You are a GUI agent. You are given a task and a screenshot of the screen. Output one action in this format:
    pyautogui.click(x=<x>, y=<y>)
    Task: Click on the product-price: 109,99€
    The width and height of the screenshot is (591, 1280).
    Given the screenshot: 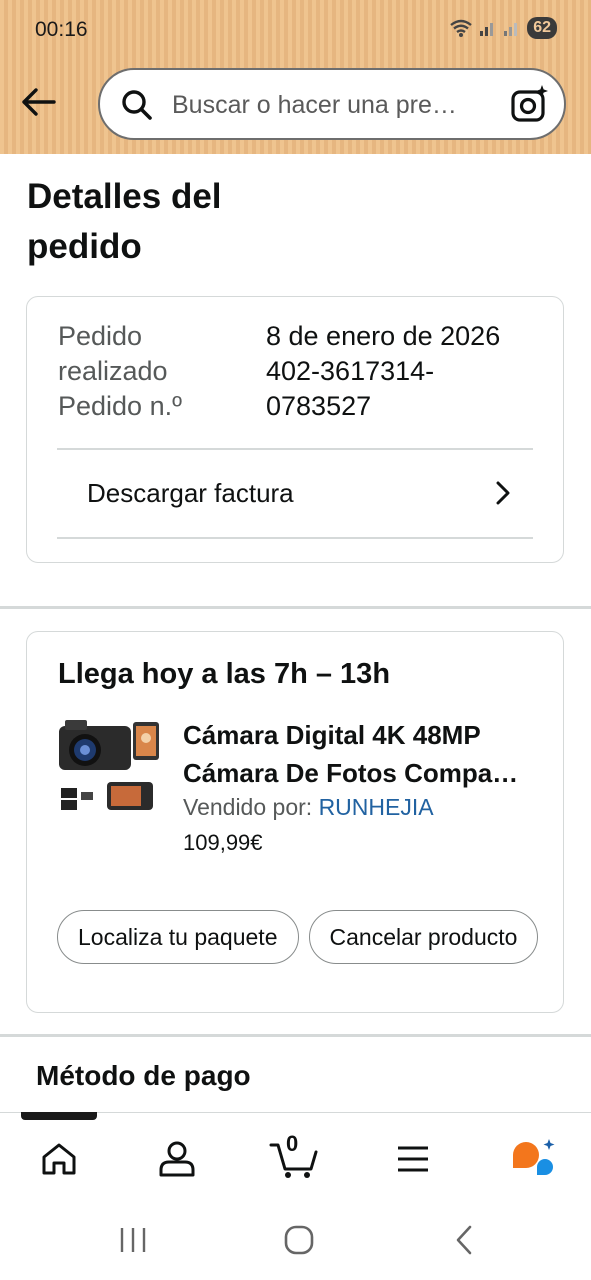 What is the action you would take?
    pyautogui.click(x=223, y=842)
    